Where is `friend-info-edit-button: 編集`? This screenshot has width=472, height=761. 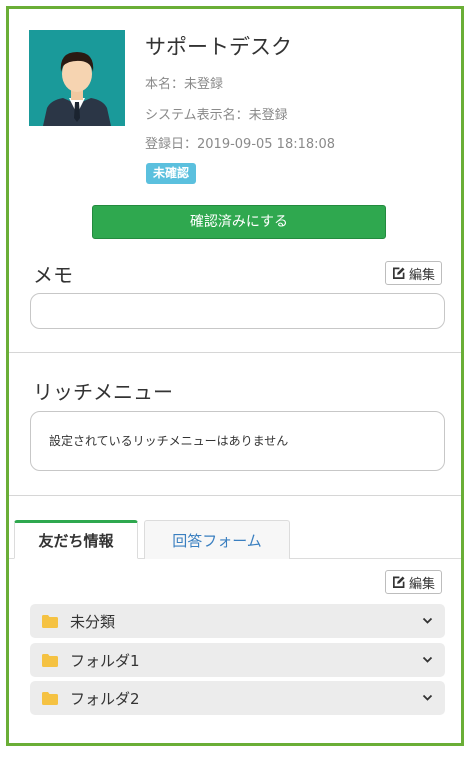 friend-info-edit-button: 編集 is located at coordinates (413, 582).